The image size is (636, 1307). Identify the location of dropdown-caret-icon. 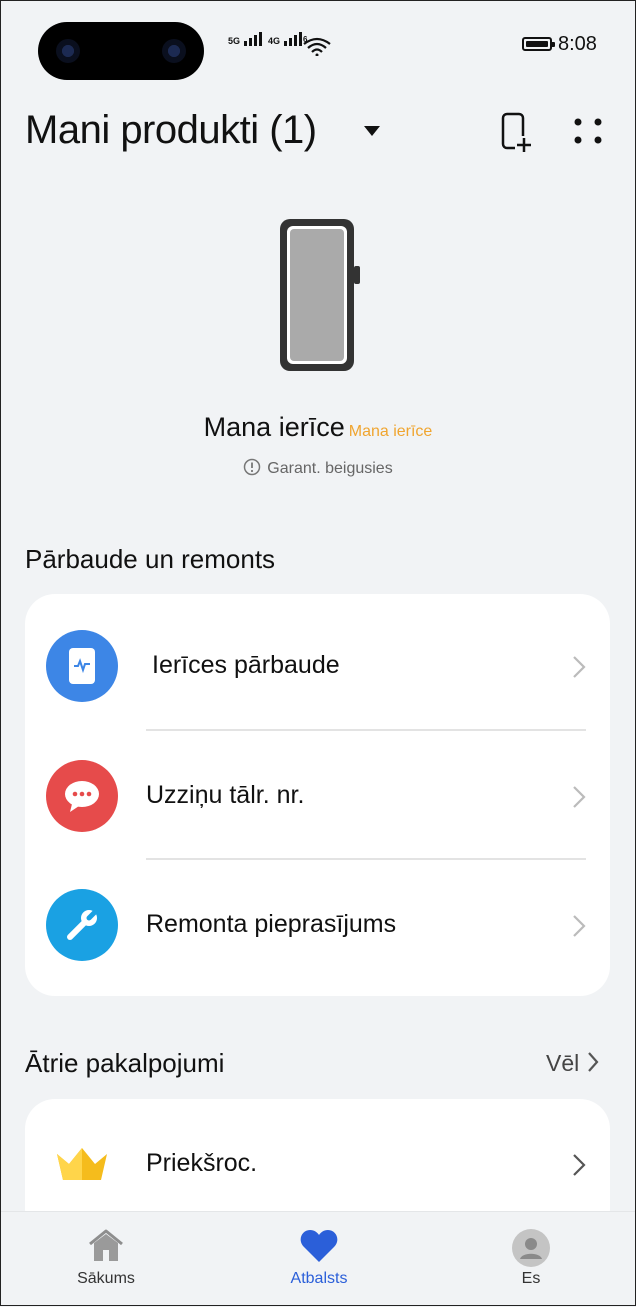
(372, 131).